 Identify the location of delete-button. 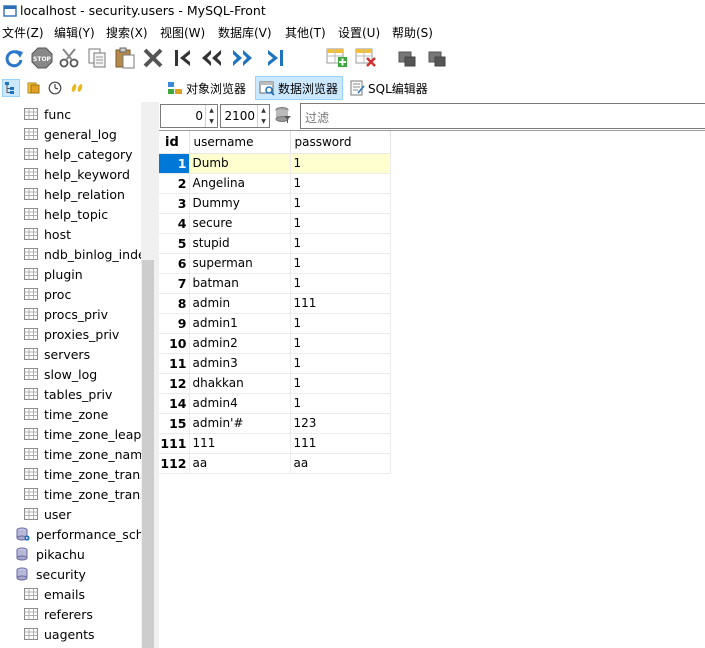
(153, 58).